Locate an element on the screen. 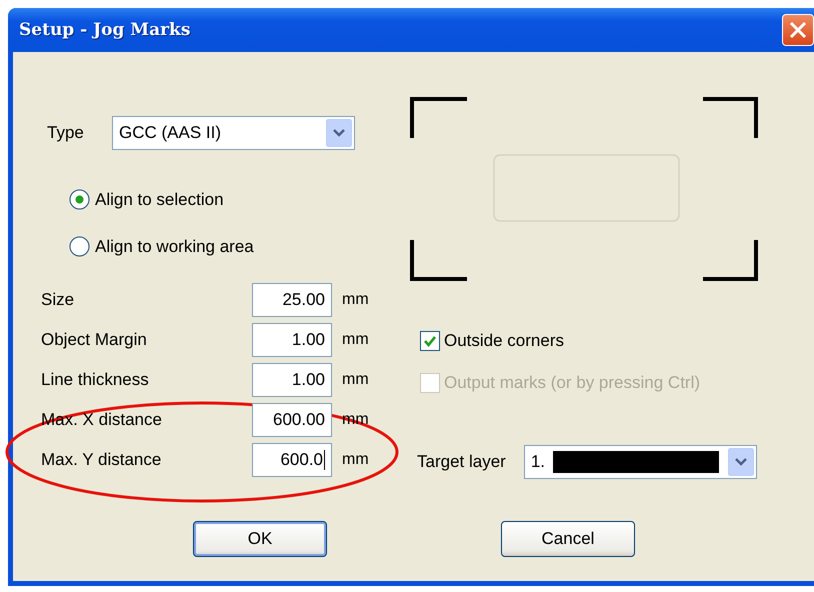 This screenshot has height=592, width=814. checkbox is located at coordinates (430, 341).